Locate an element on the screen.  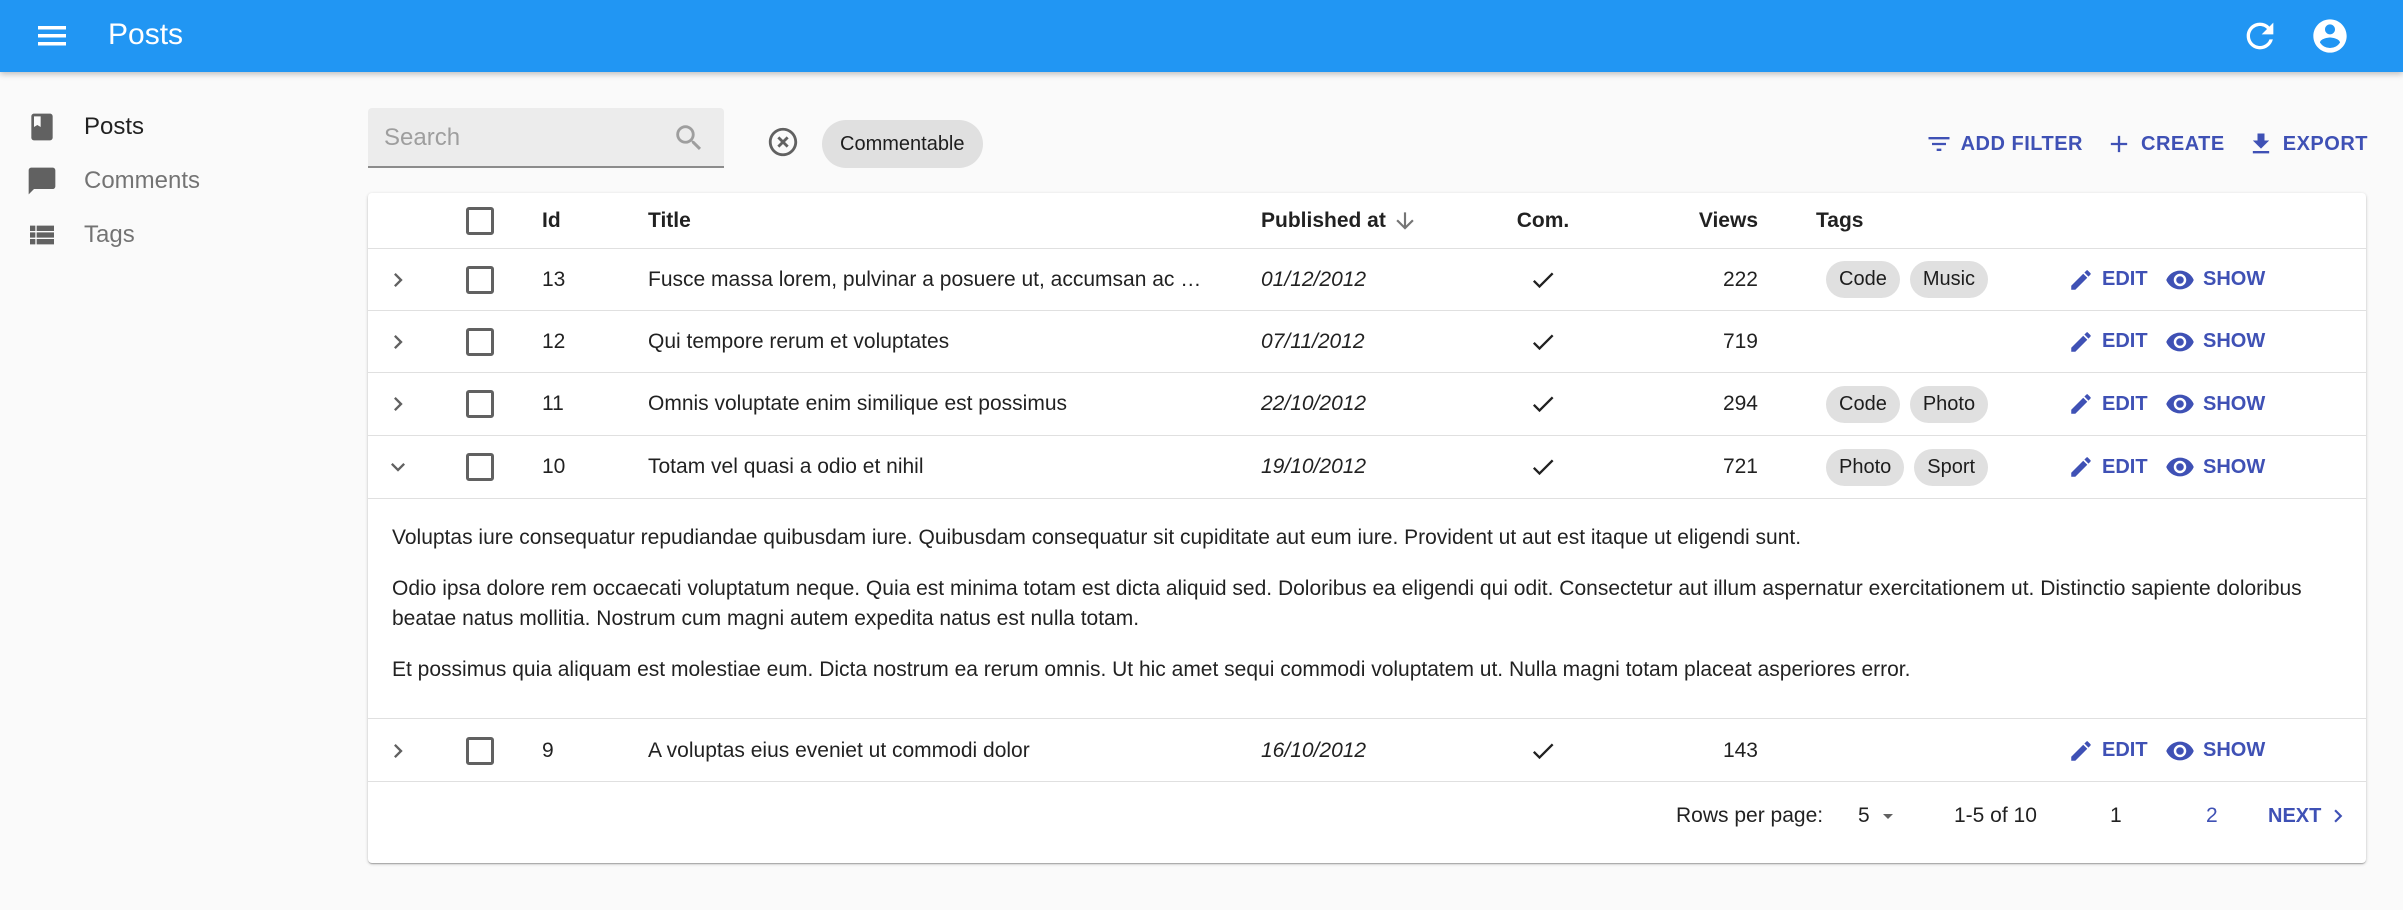
sidebar-item-tags: Tags is located at coordinates (170, 235).